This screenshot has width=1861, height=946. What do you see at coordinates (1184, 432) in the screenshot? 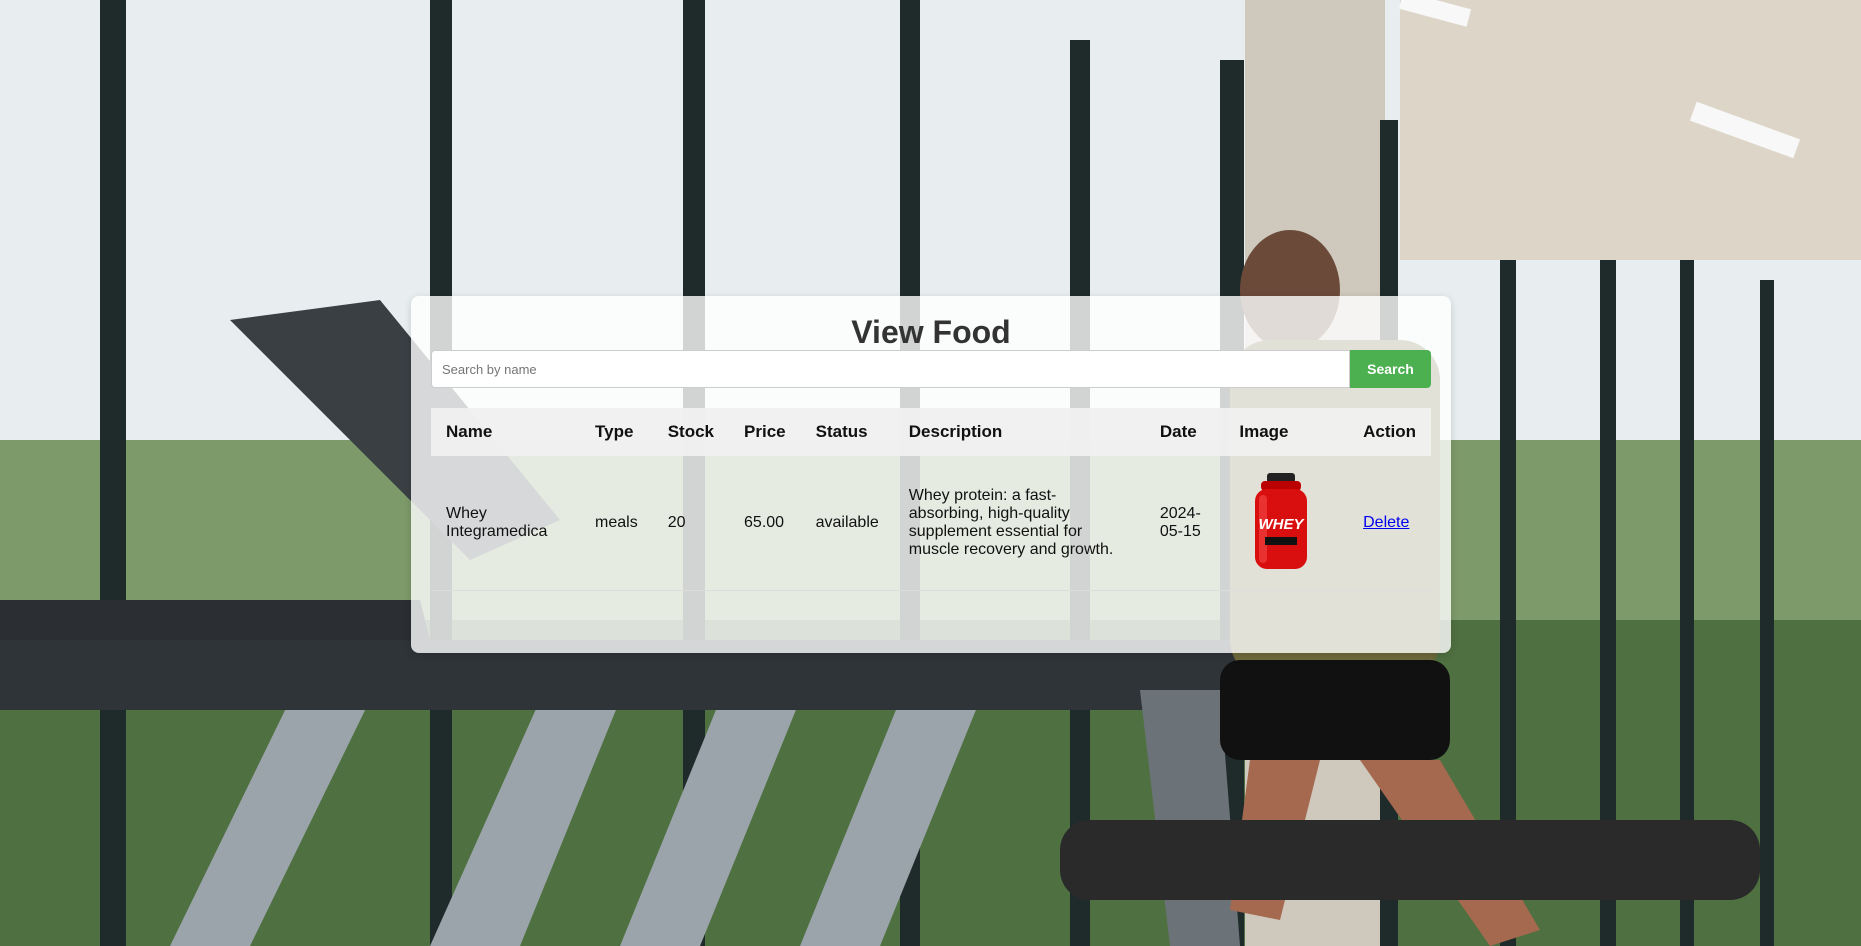
I see `column-header-date: Date` at bounding box center [1184, 432].